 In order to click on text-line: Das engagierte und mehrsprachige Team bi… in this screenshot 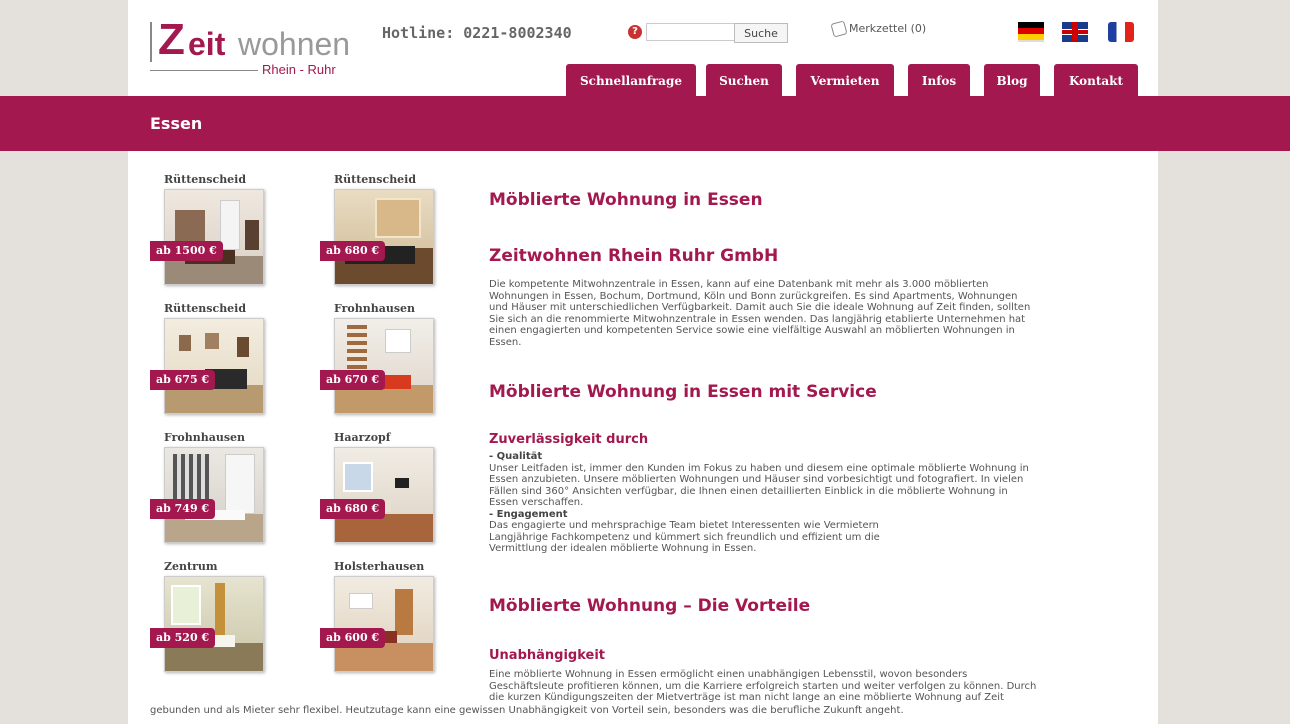, I will do `click(684, 525)`.